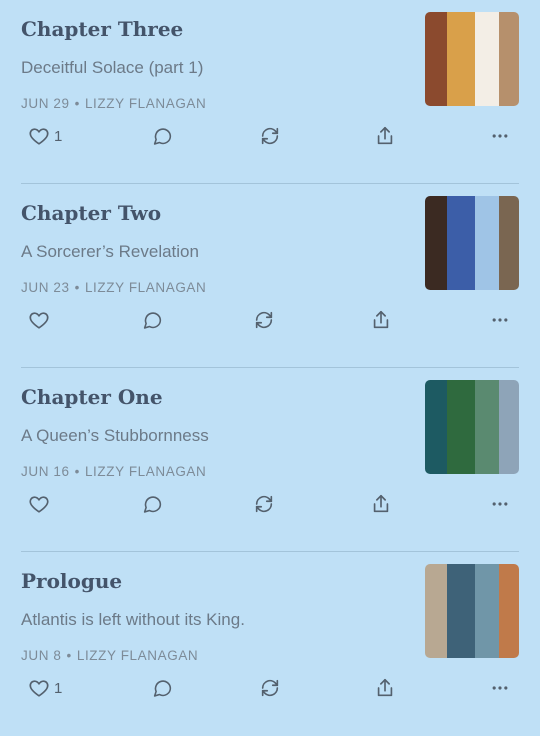 This screenshot has height=736, width=540. What do you see at coordinates (110, 252) in the screenshot?
I see `post-subtitle: A Sorcerer’s Revelation` at bounding box center [110, 252].